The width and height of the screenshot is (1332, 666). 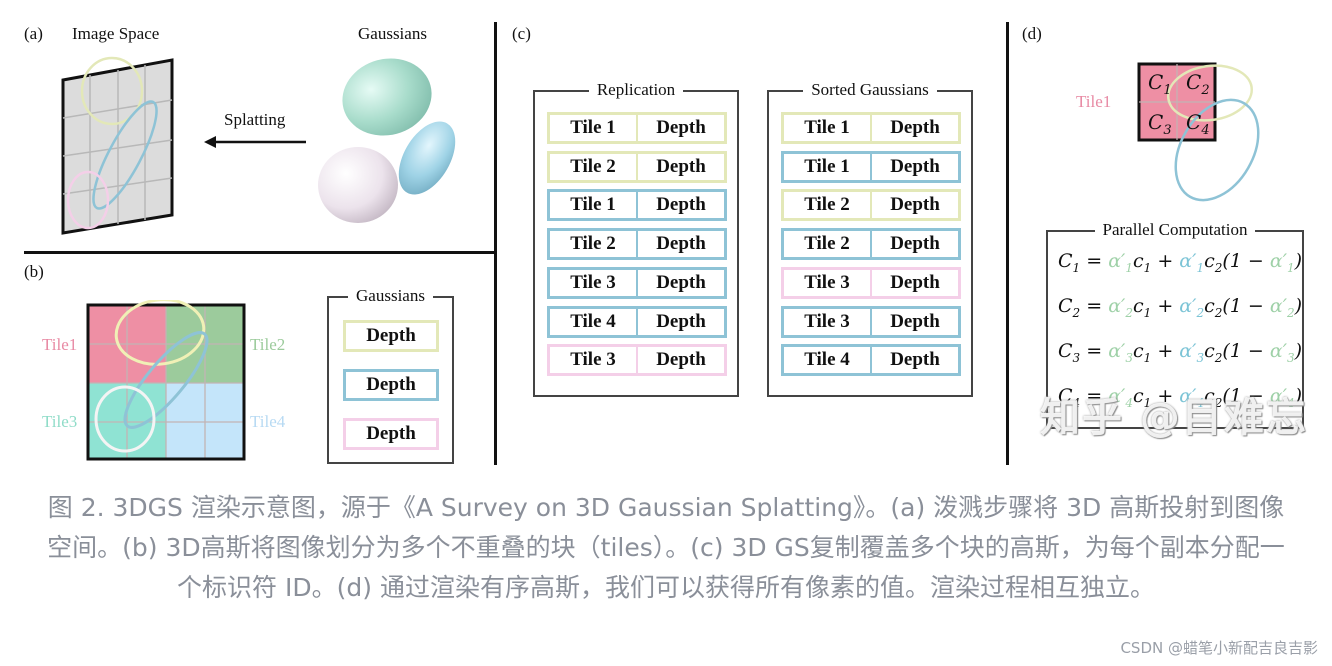 What do you see at coordinates (391, 336) in the screenshot?
I see `depth-item-yellow: Depth` at bounding box center [391, 336].